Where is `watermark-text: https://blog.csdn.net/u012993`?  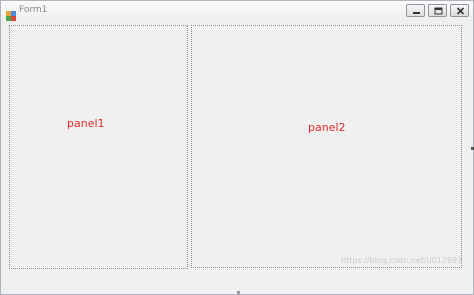 watermark-text: https://blog.csdn.net/u012993 is located at coordinates (402, 260).